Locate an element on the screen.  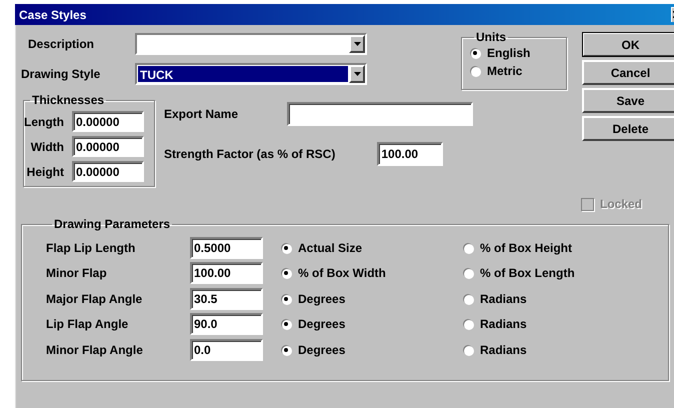
dialog-button: Save is located at coordinates (628, 100).